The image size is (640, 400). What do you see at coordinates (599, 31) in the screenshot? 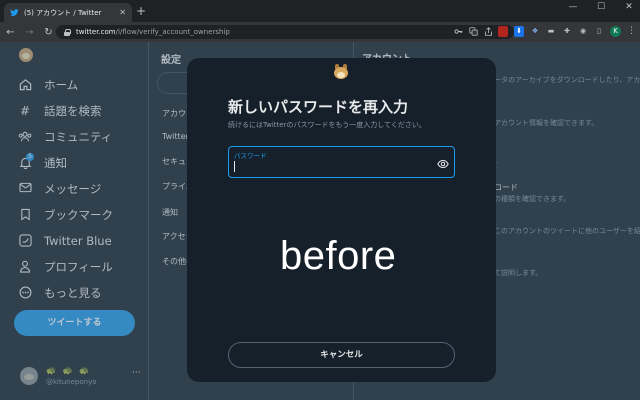
I see `sidepanel-icon: ▯` at bounding box center [599, 31].